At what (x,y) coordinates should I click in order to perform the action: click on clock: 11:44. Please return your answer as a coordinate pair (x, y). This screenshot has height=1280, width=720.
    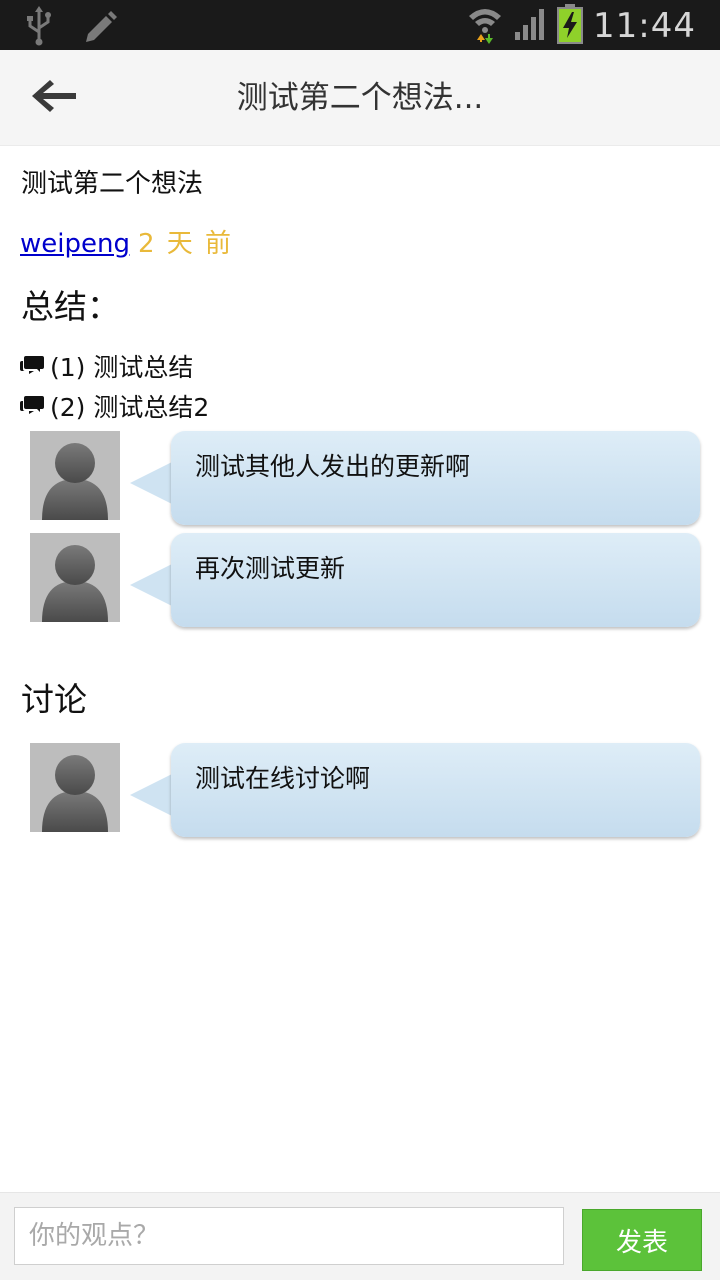
    Looking at the image, I should click on (644, 26).